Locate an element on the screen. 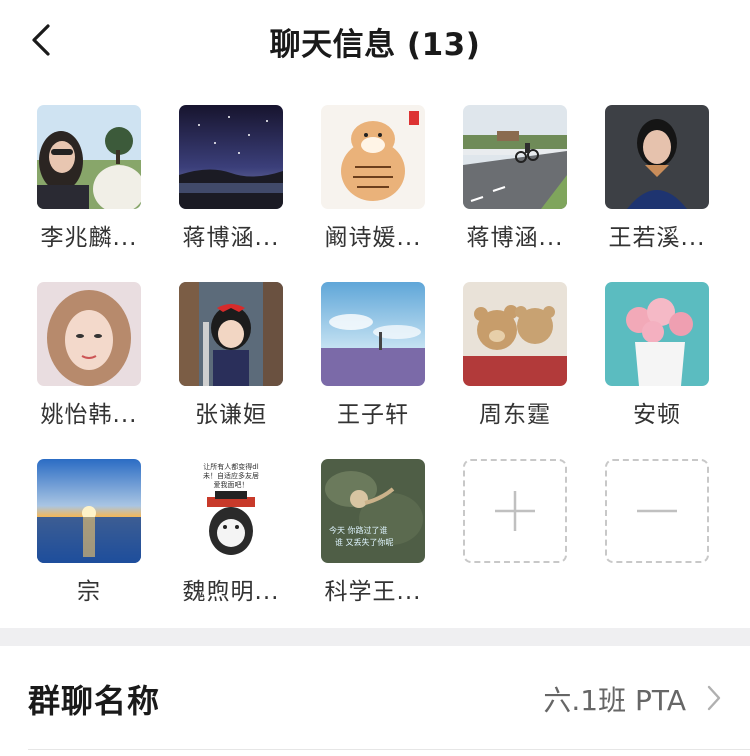 The width and height of the screenshot is (750, 756). anime-girl-train-image is located at coordinates (231, 334).